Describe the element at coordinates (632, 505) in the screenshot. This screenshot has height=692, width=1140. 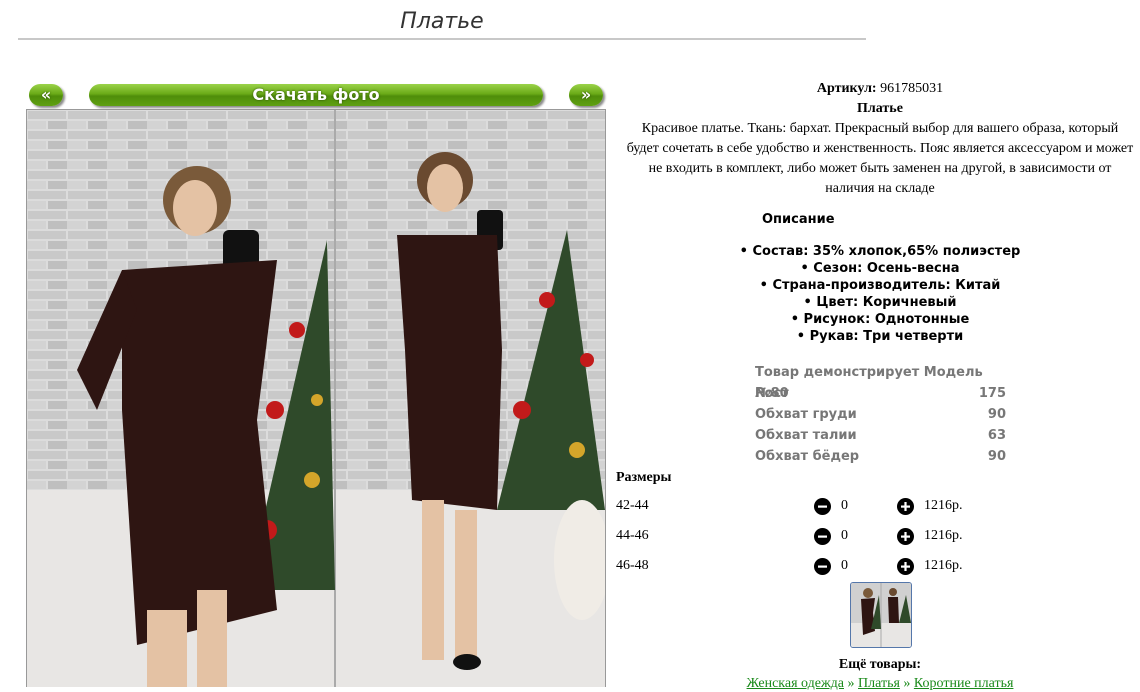
I see `size-label: 42-44` at that location.